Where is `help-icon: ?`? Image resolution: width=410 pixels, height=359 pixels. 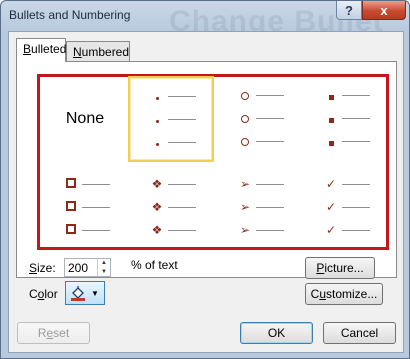 help-icon: ? is located at coordinates (349, 10).